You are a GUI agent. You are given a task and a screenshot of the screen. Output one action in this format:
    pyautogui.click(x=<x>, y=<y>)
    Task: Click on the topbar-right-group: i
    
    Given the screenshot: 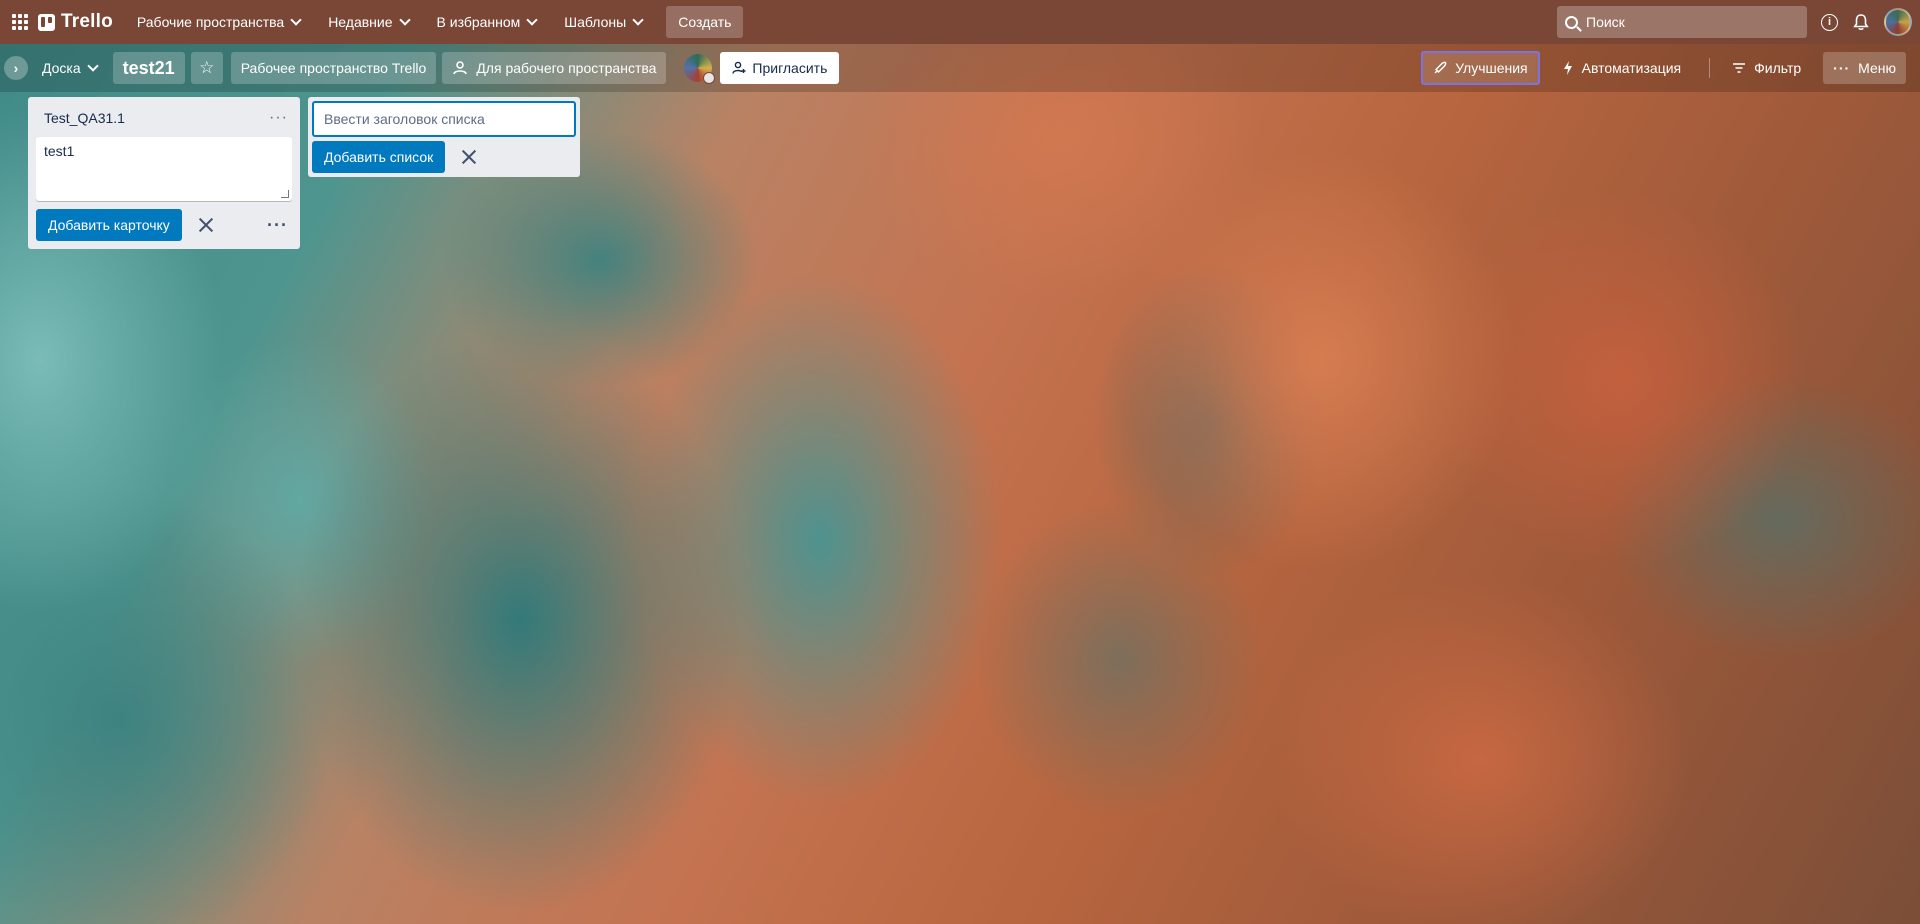 What is the action you would take?
    pyautogui.click(x=1734, y=22)
    